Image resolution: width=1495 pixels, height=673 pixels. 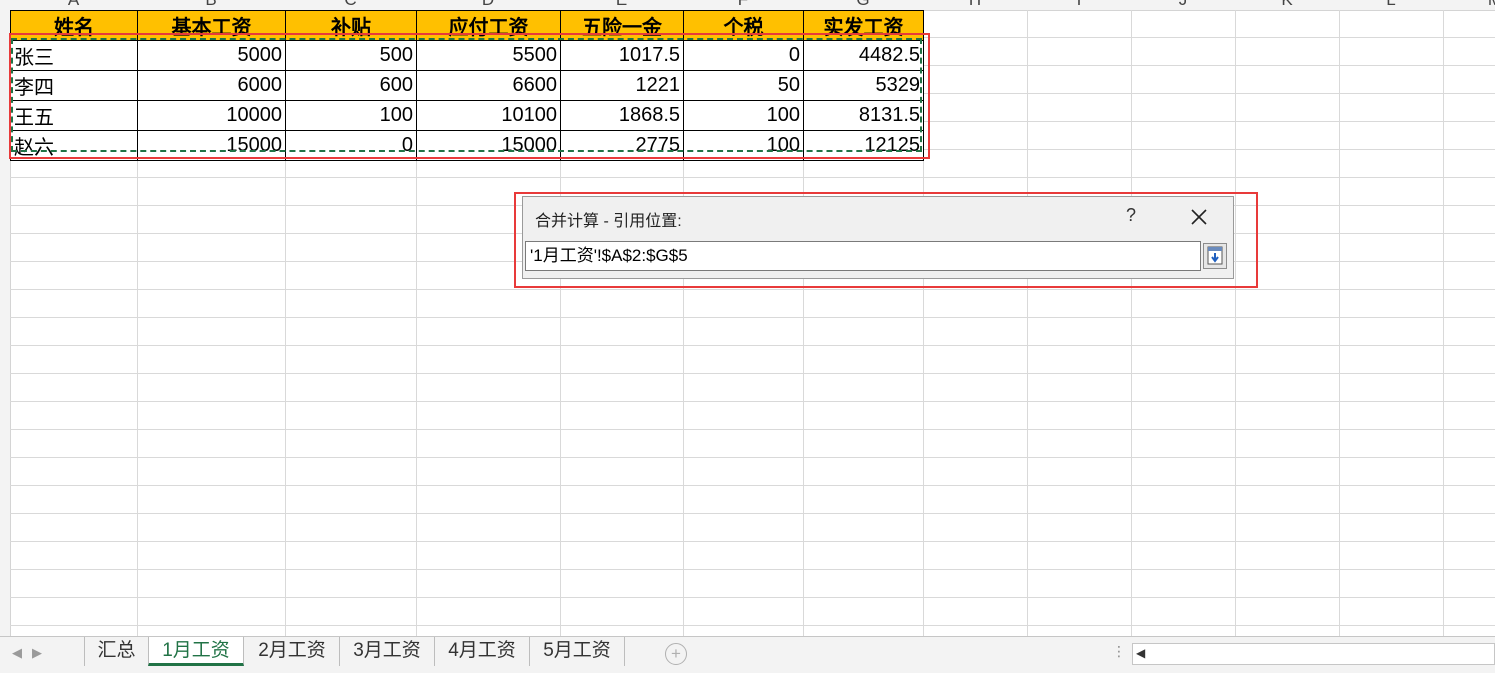 What do you see at coordinates (196, 651) in the screenshot?
I see `sheet-tab-jan: 1月工资` at bounding box center [196, 651].